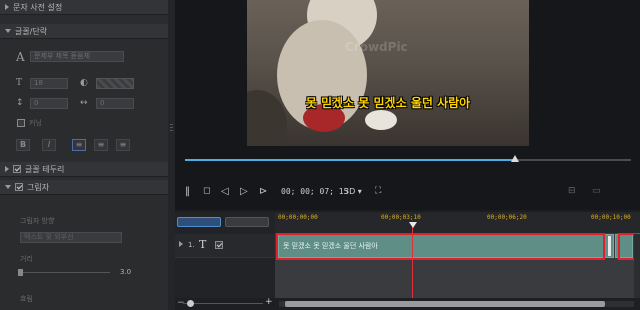  Describe the element at coordinates (20, 272) in the screenshot. I see `distance-slider-handle` at that location.